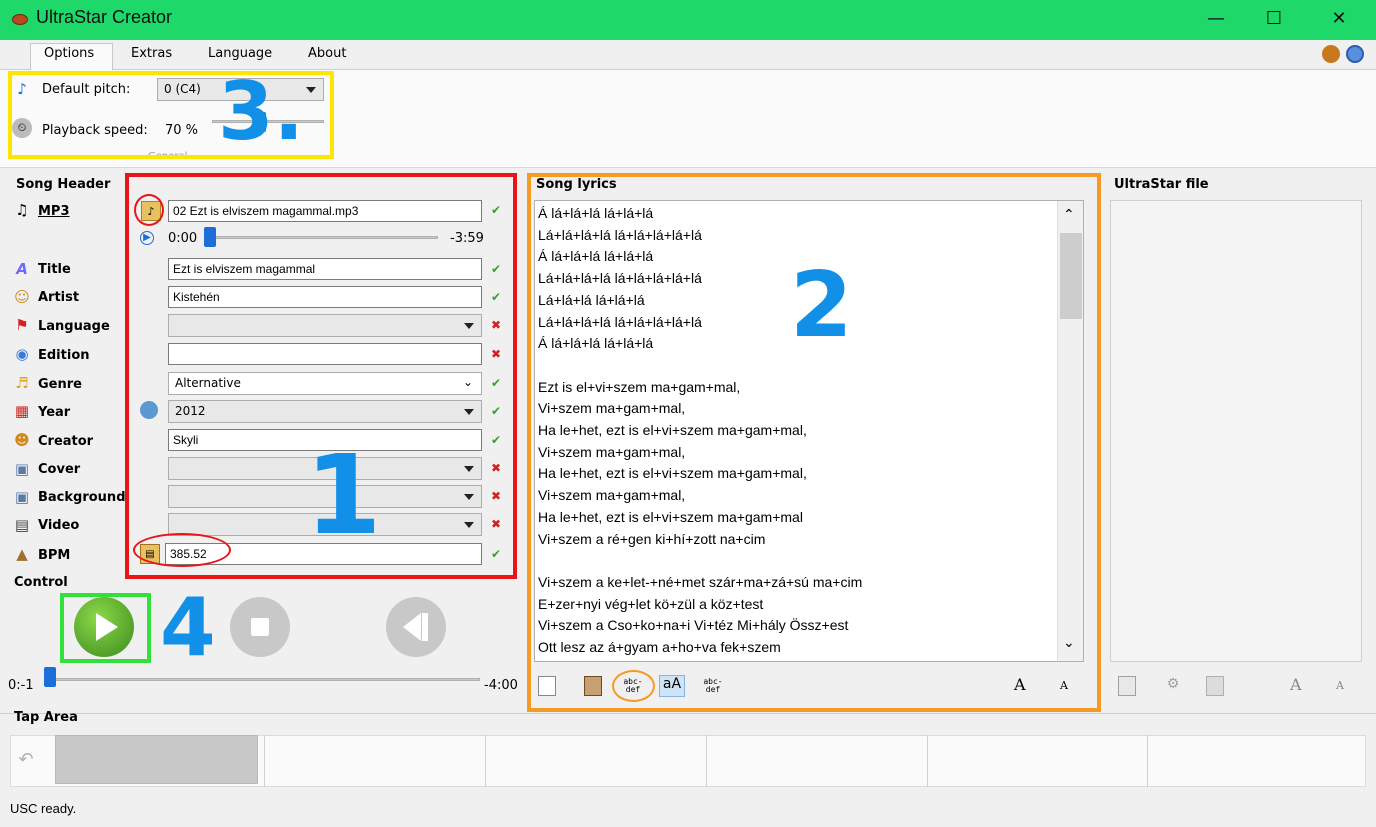 The width and height of the screenshot is (1376, 827). What do you see at coordinates (22, 383) in the screenshot?
I see `genre-icon: ♬` at bounding box center [22, 383].